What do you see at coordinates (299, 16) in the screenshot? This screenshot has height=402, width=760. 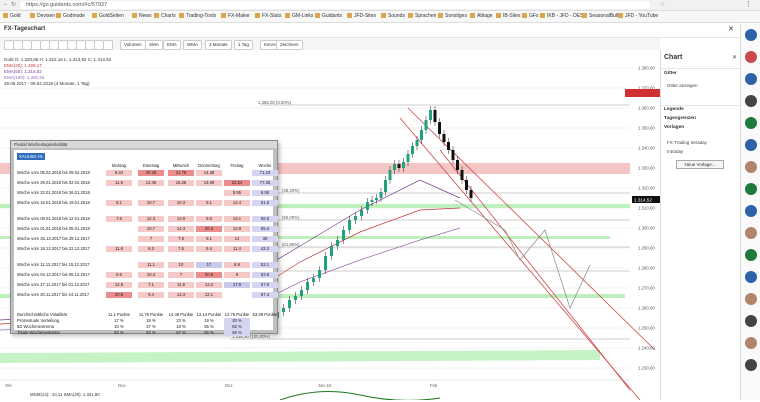 I see `bookmark-item: GM-Links` at bounding box center [299, 16].